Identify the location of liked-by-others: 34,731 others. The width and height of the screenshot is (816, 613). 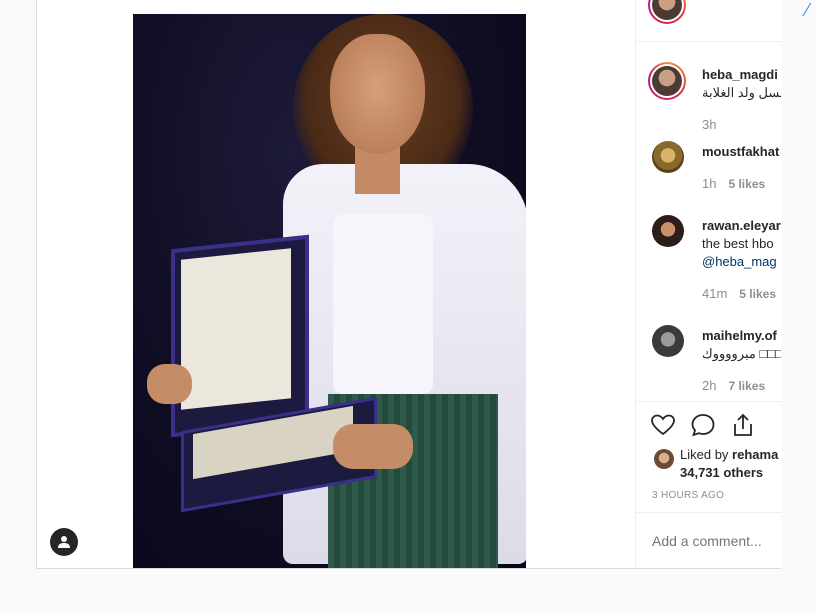
(721, 472).